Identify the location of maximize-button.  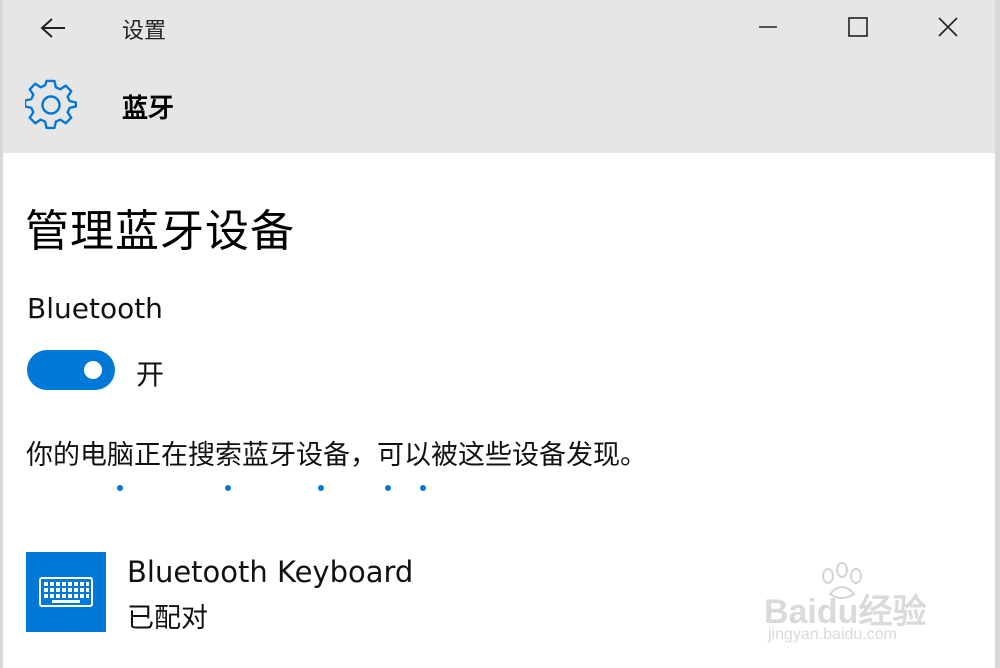
(858, 27).